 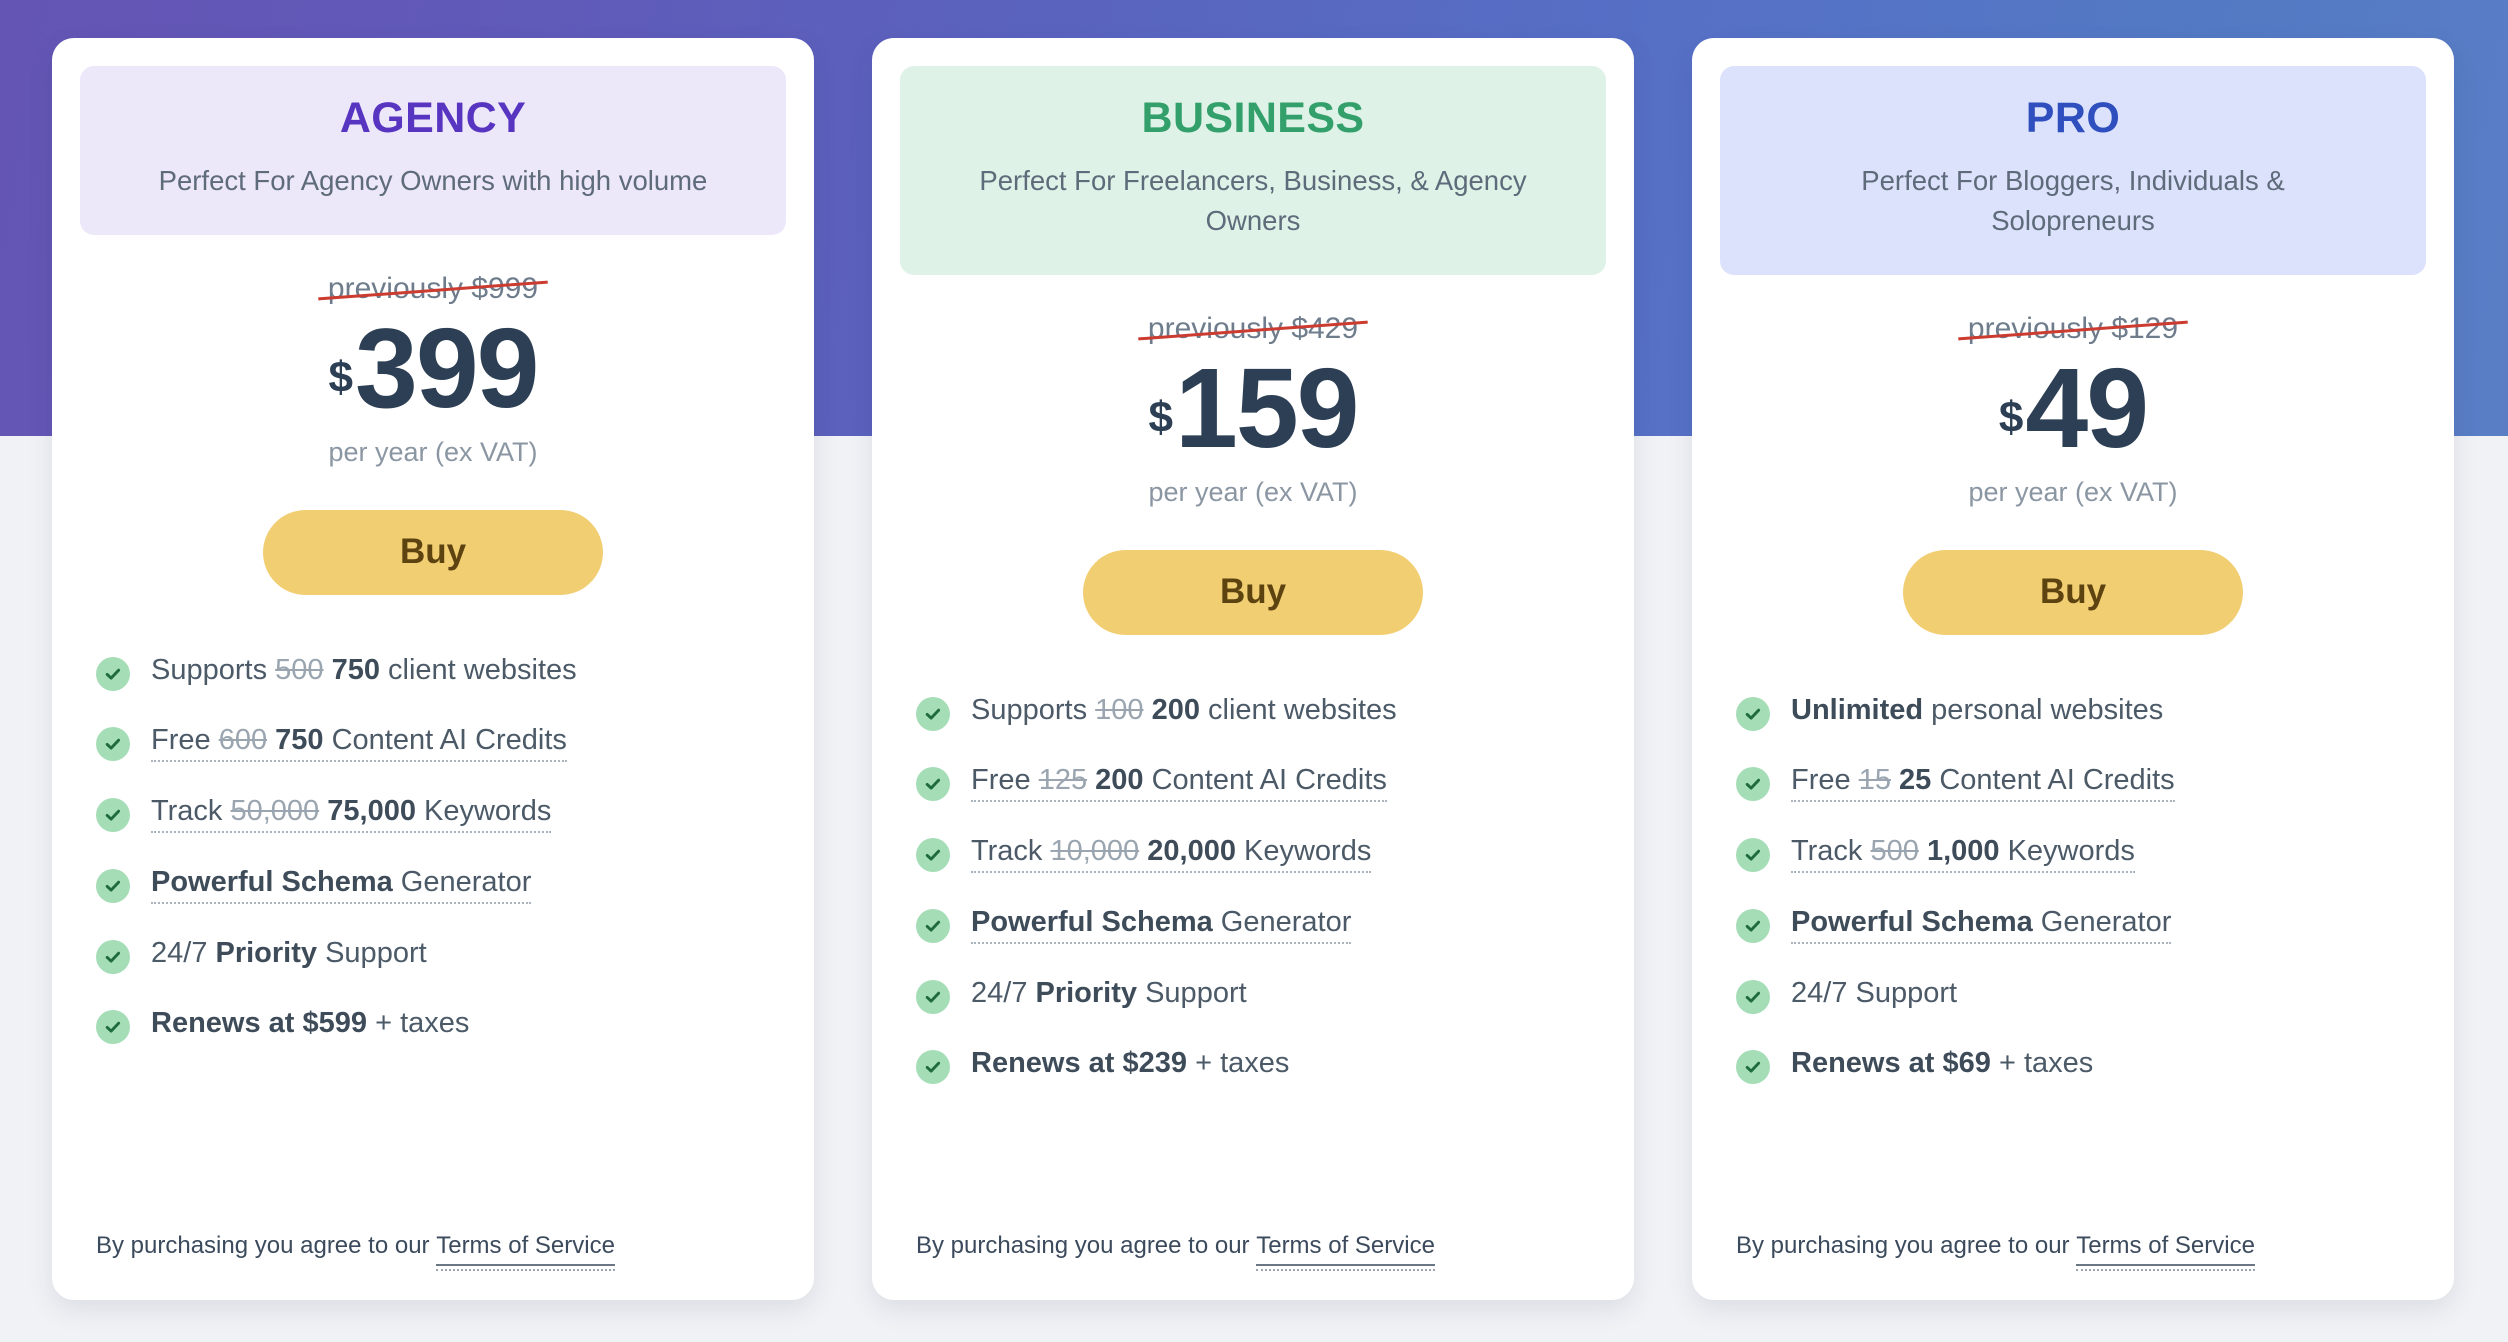 What do you see at coordinates (310, 1023) in the screenshot?
I see `feature-text: Renews at $599 + taxes` at bounding box center [310, 1023].